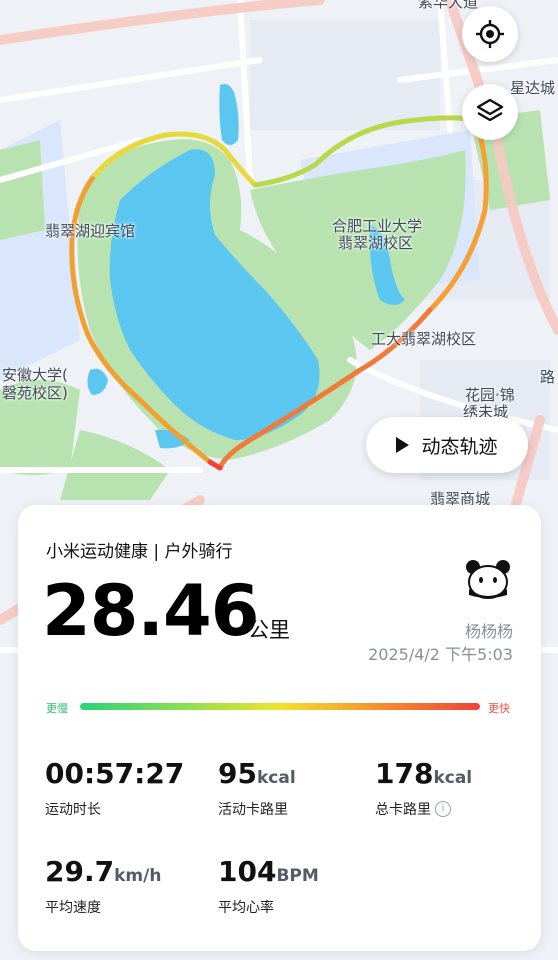 This screenshot has width=558, height=960. Describe the element at coordinates (73, 908) in the screenshot. I see `stat-label: 平均速度` at that location.